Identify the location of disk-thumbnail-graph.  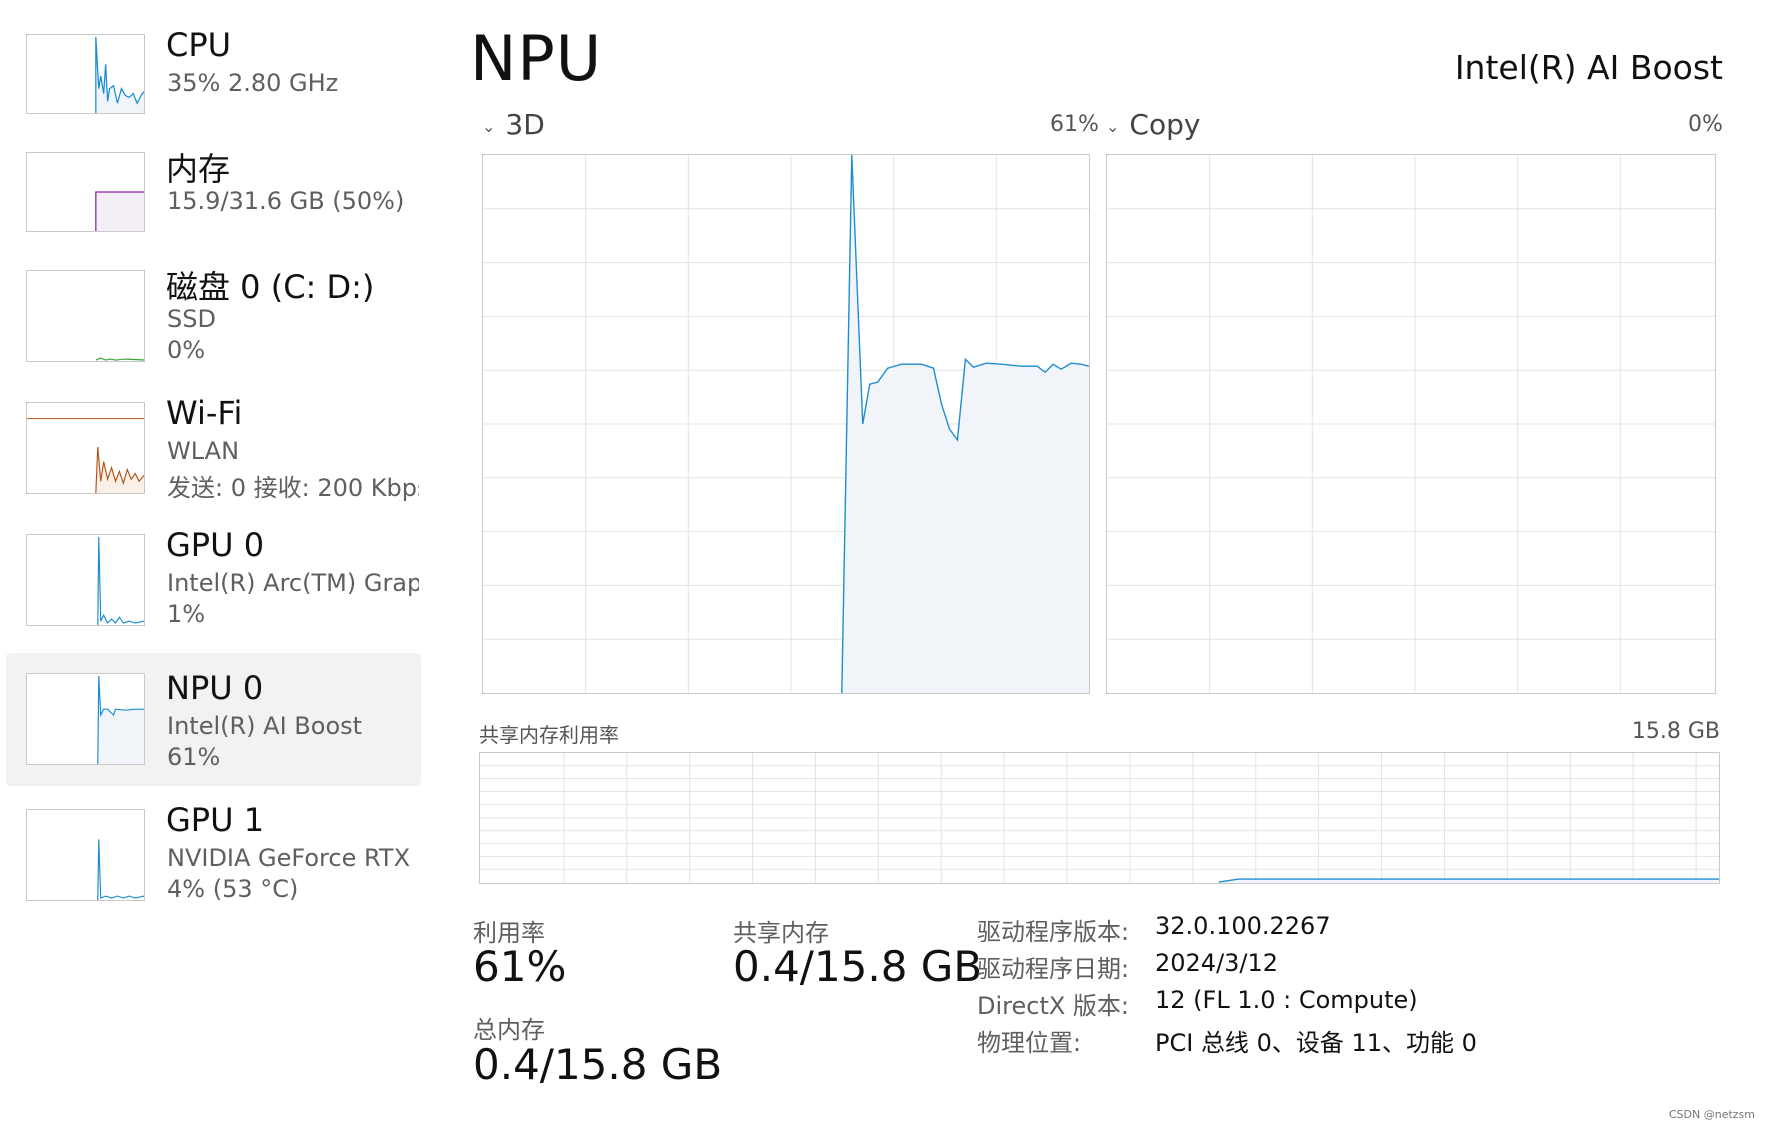
(85, 316).